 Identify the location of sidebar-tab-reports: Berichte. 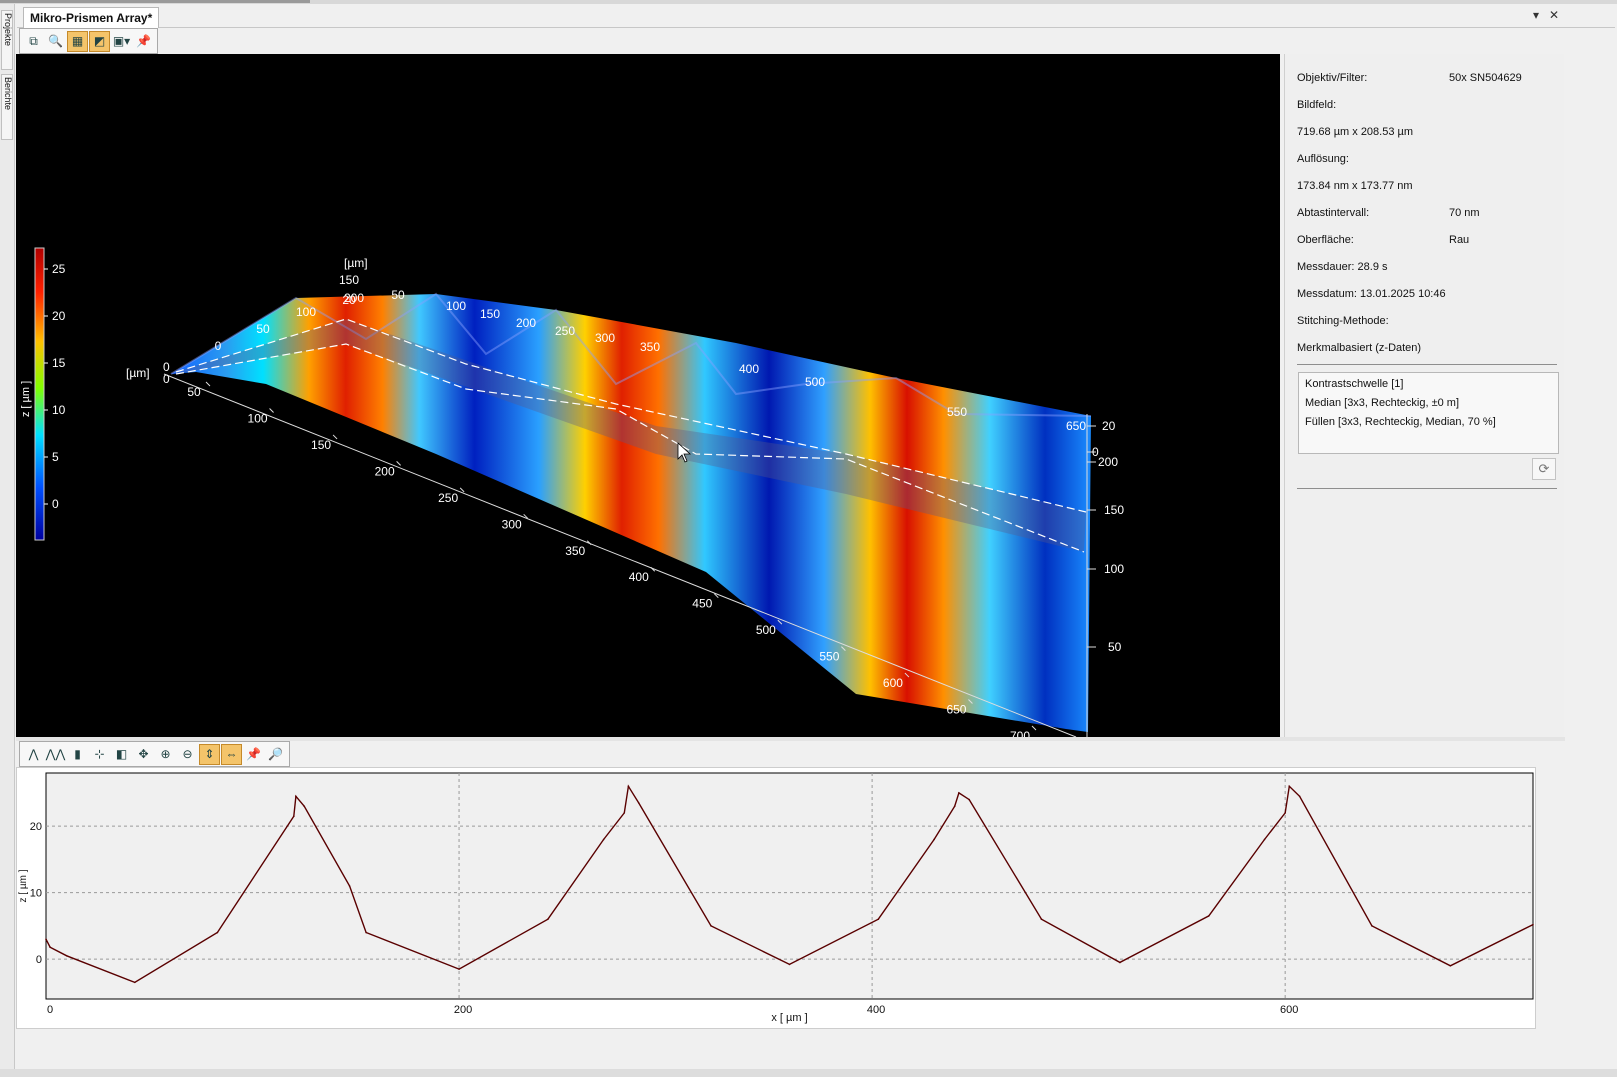
(7, 107).